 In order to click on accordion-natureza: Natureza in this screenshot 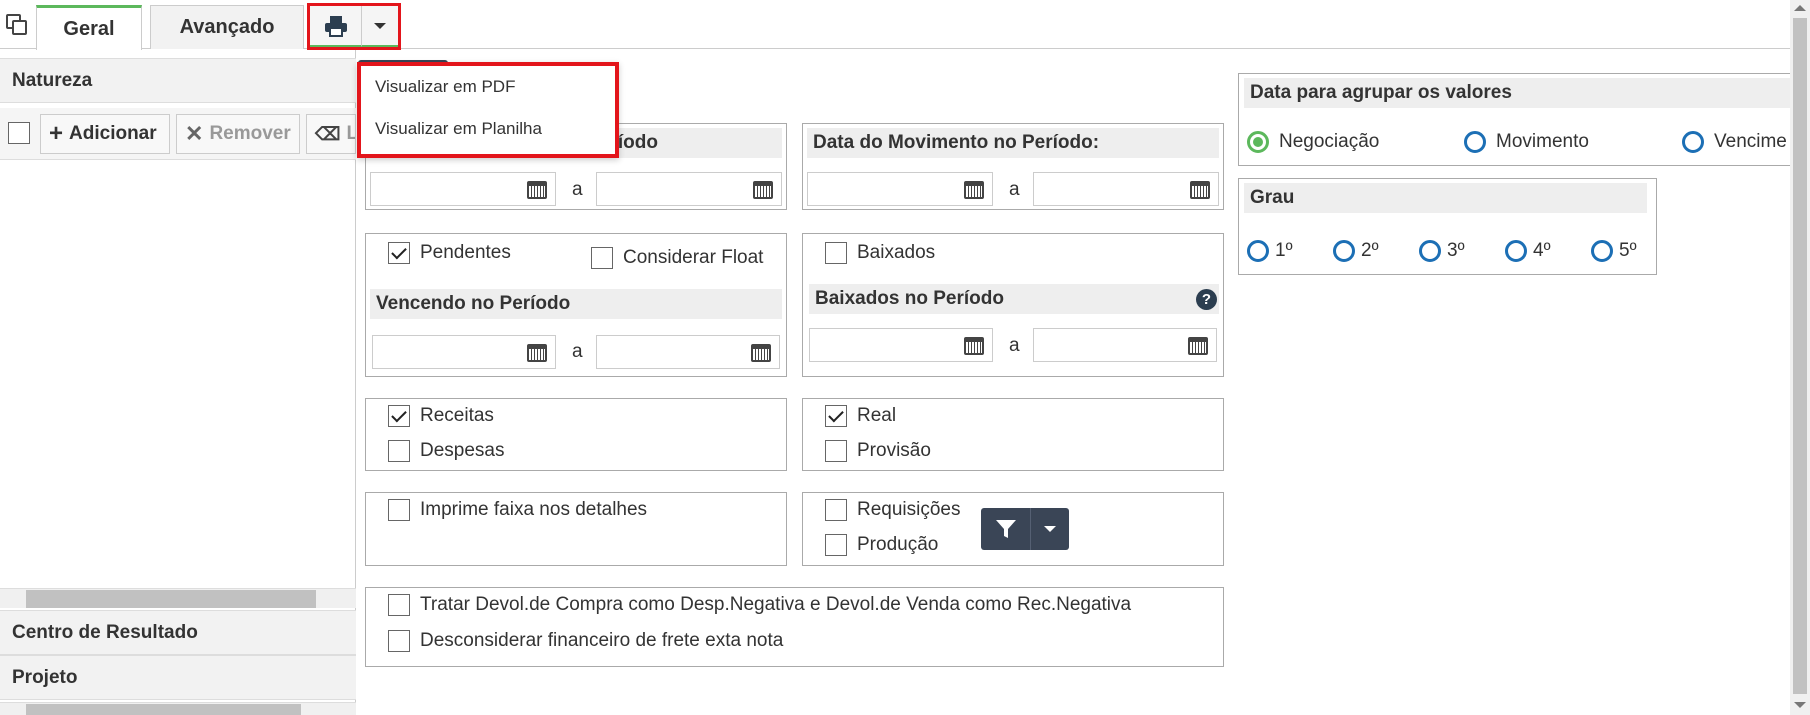, I will do `click(178, 80)`.